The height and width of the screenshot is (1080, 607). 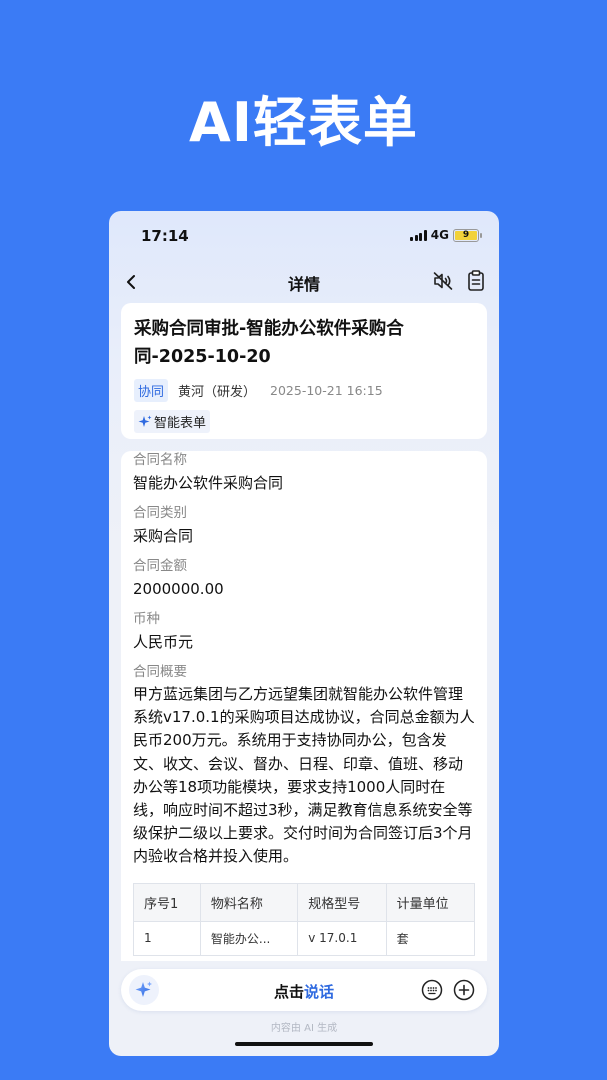 What do you see at coordinates (145, 421) in the screenshot?
I see `sparkle-icon` at bounding box center [145, 421].